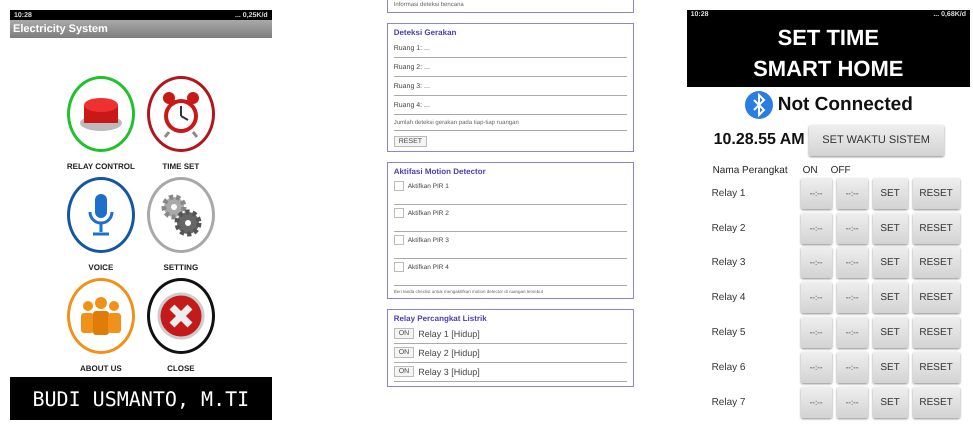 This screenshot has width=973, height=428. Describe the element at coordinates (759, 140) in the screenshot. I see `clock-time: 10.28.55 AM` at that location.